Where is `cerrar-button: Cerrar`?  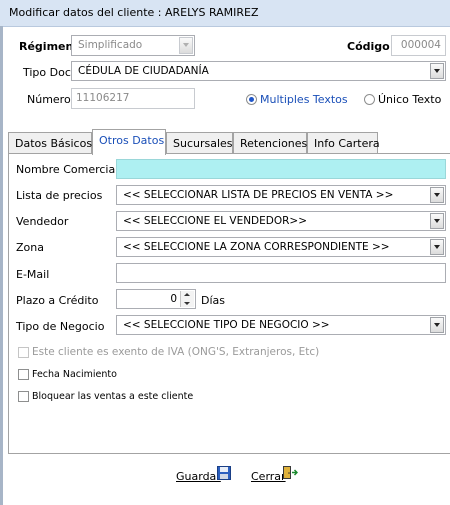
cerrar-button: Cerrar is located at coordinates (268, 476).